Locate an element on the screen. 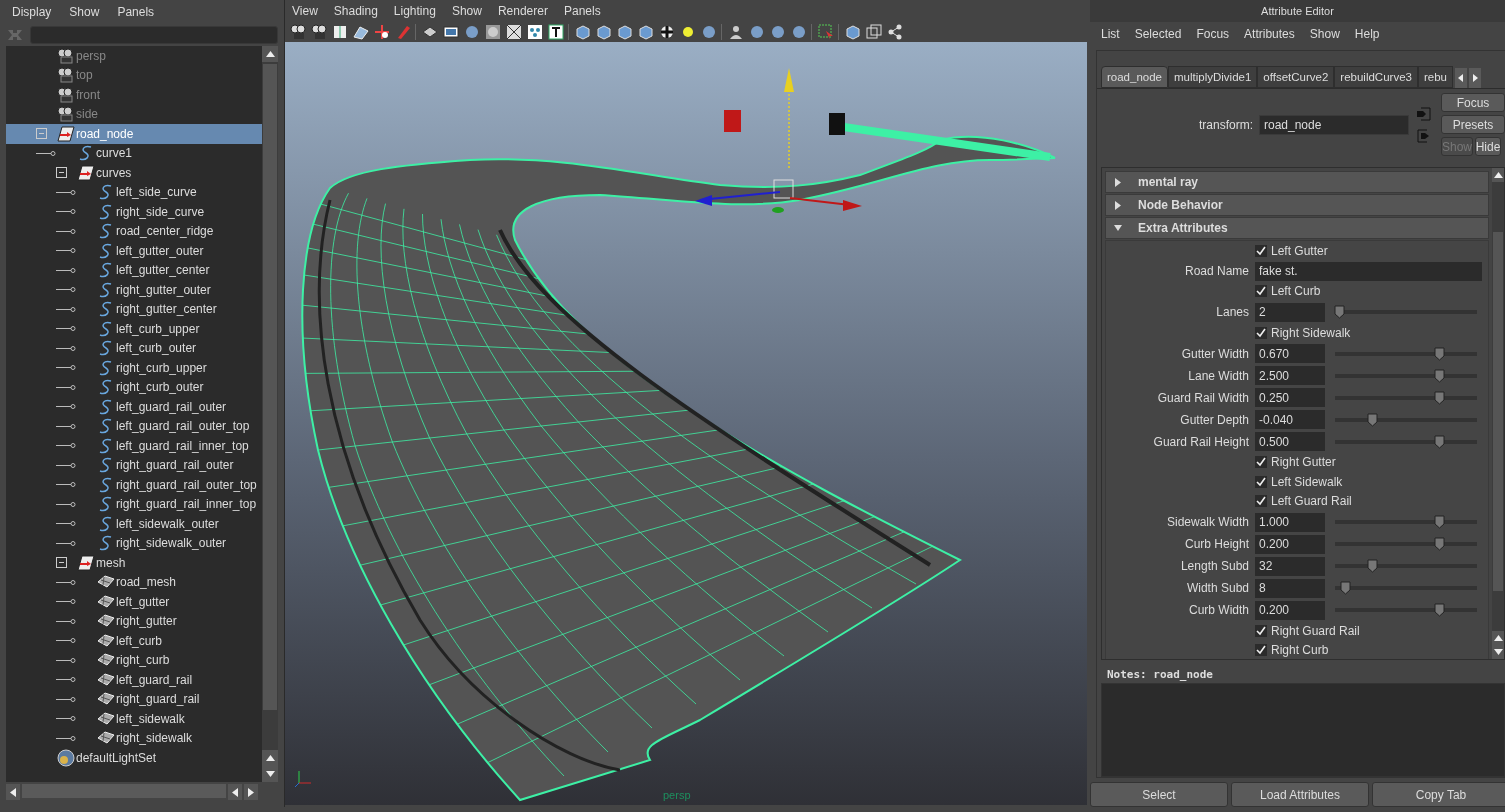  checkbox-label: Left Guard Rail is located at coordinates (1311, 501).